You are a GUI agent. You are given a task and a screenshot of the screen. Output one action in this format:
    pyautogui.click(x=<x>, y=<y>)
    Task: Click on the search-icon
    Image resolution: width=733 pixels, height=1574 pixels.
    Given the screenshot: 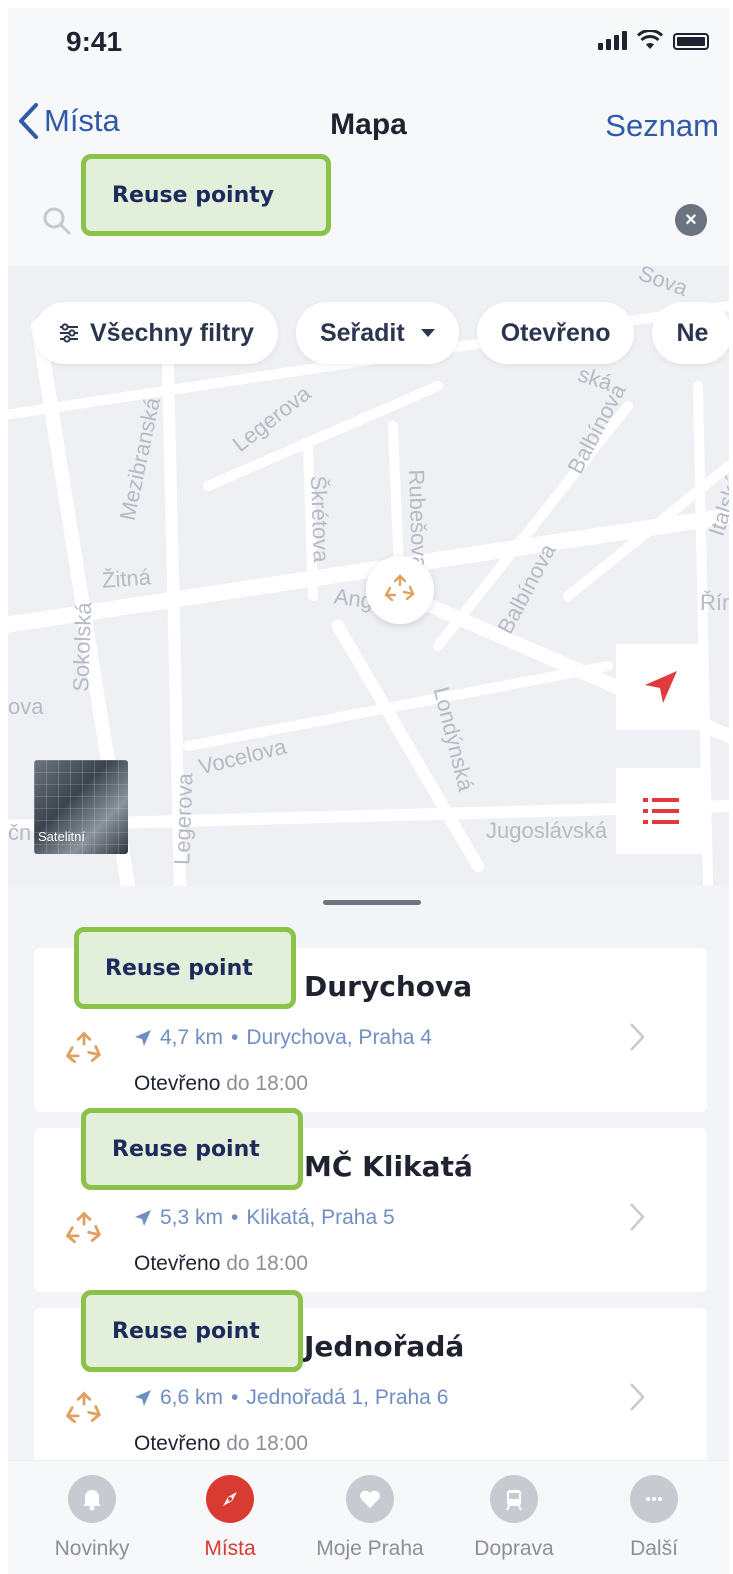 What is the action you would take?
    pyautogui.click(x=57, y=221)
    